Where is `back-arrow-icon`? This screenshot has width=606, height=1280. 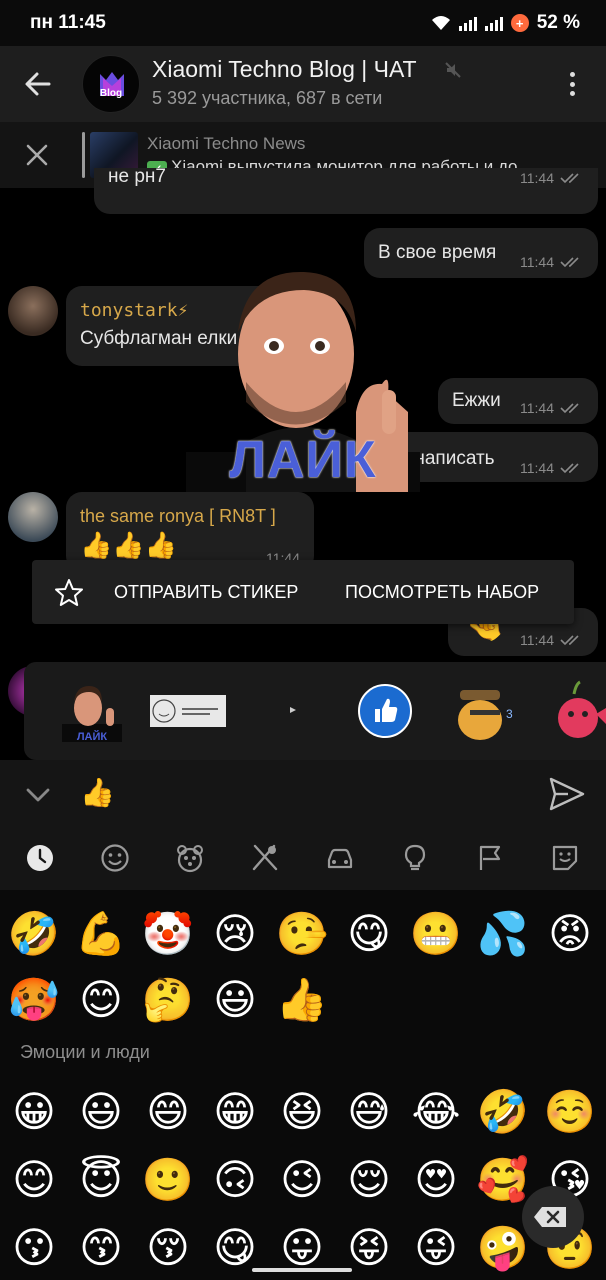
back-arrow-icon is located at coordinates (38, 84).